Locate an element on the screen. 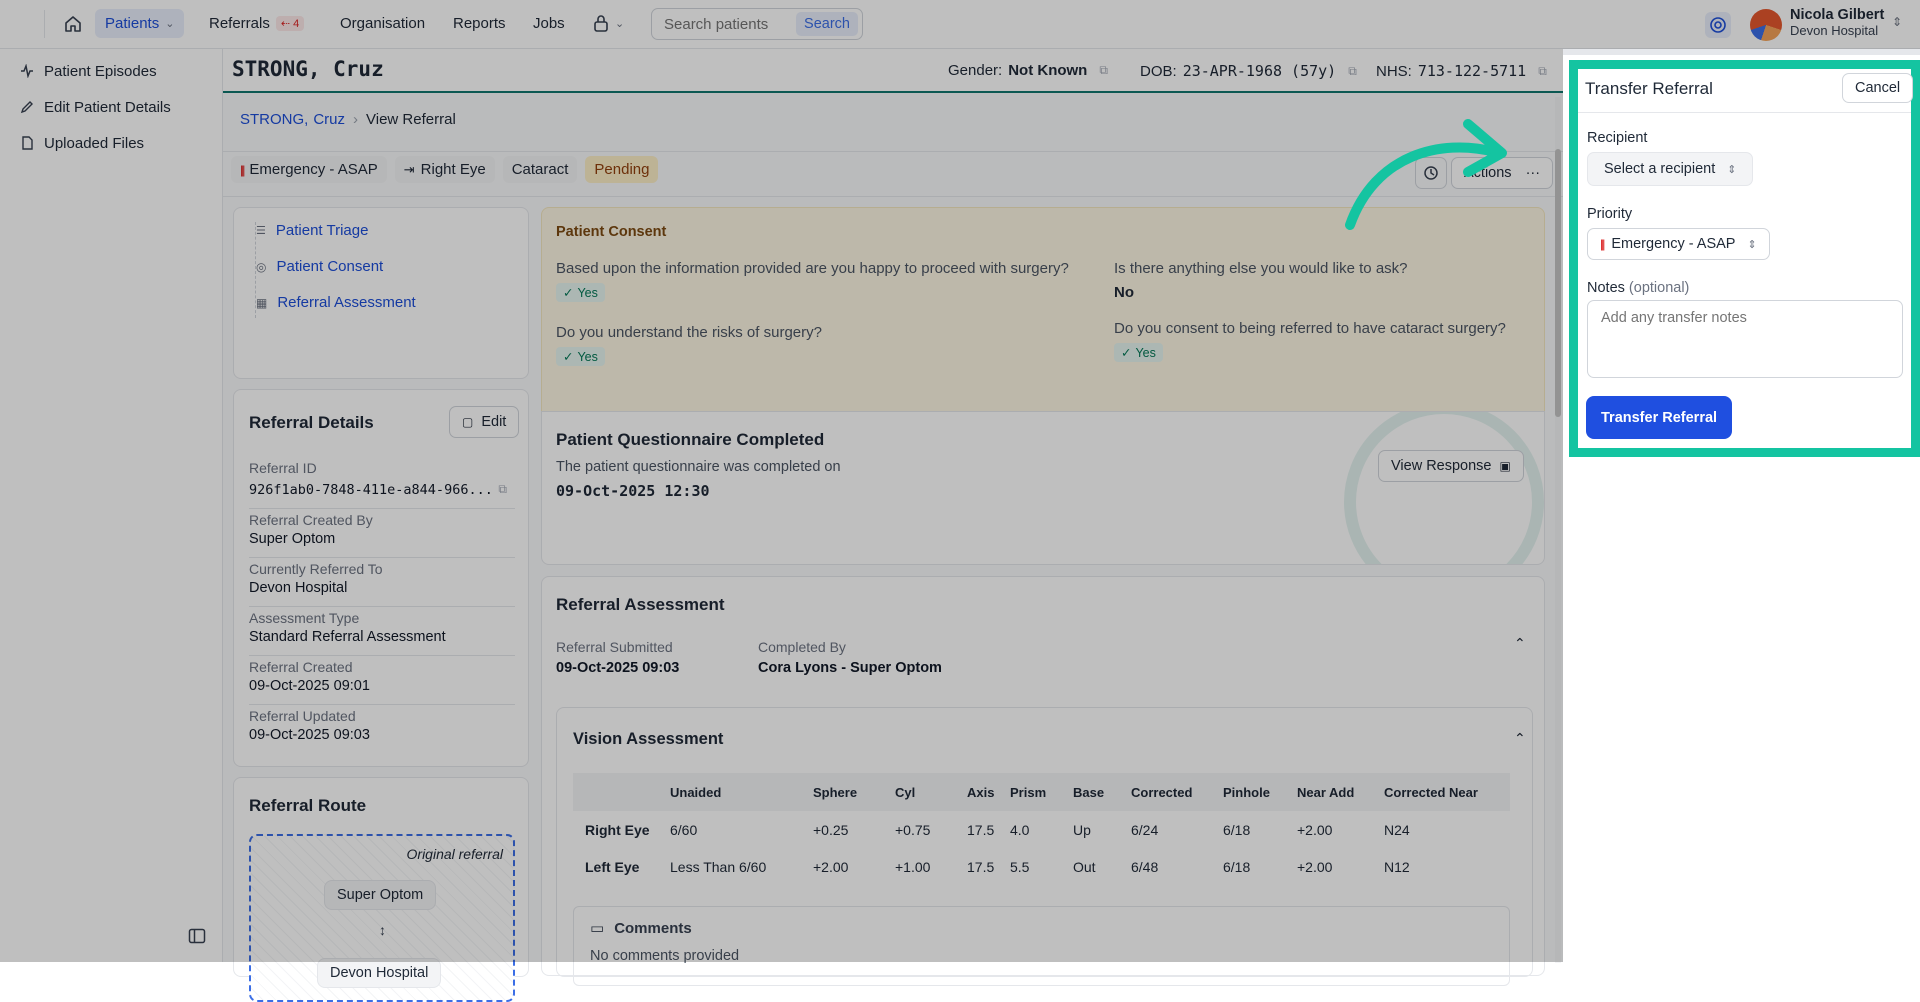 The width and height of the screenshot is (1920, 1002). column-header: Cyl is located at coordinates (905, 792).